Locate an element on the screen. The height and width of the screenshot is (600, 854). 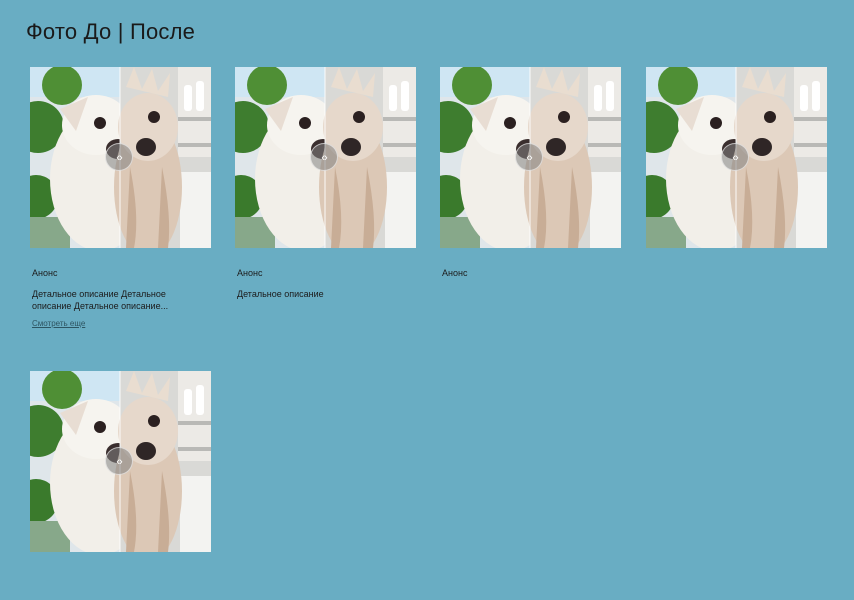
see-more-link: Смотреть еще is located at coordinates (58, 323).